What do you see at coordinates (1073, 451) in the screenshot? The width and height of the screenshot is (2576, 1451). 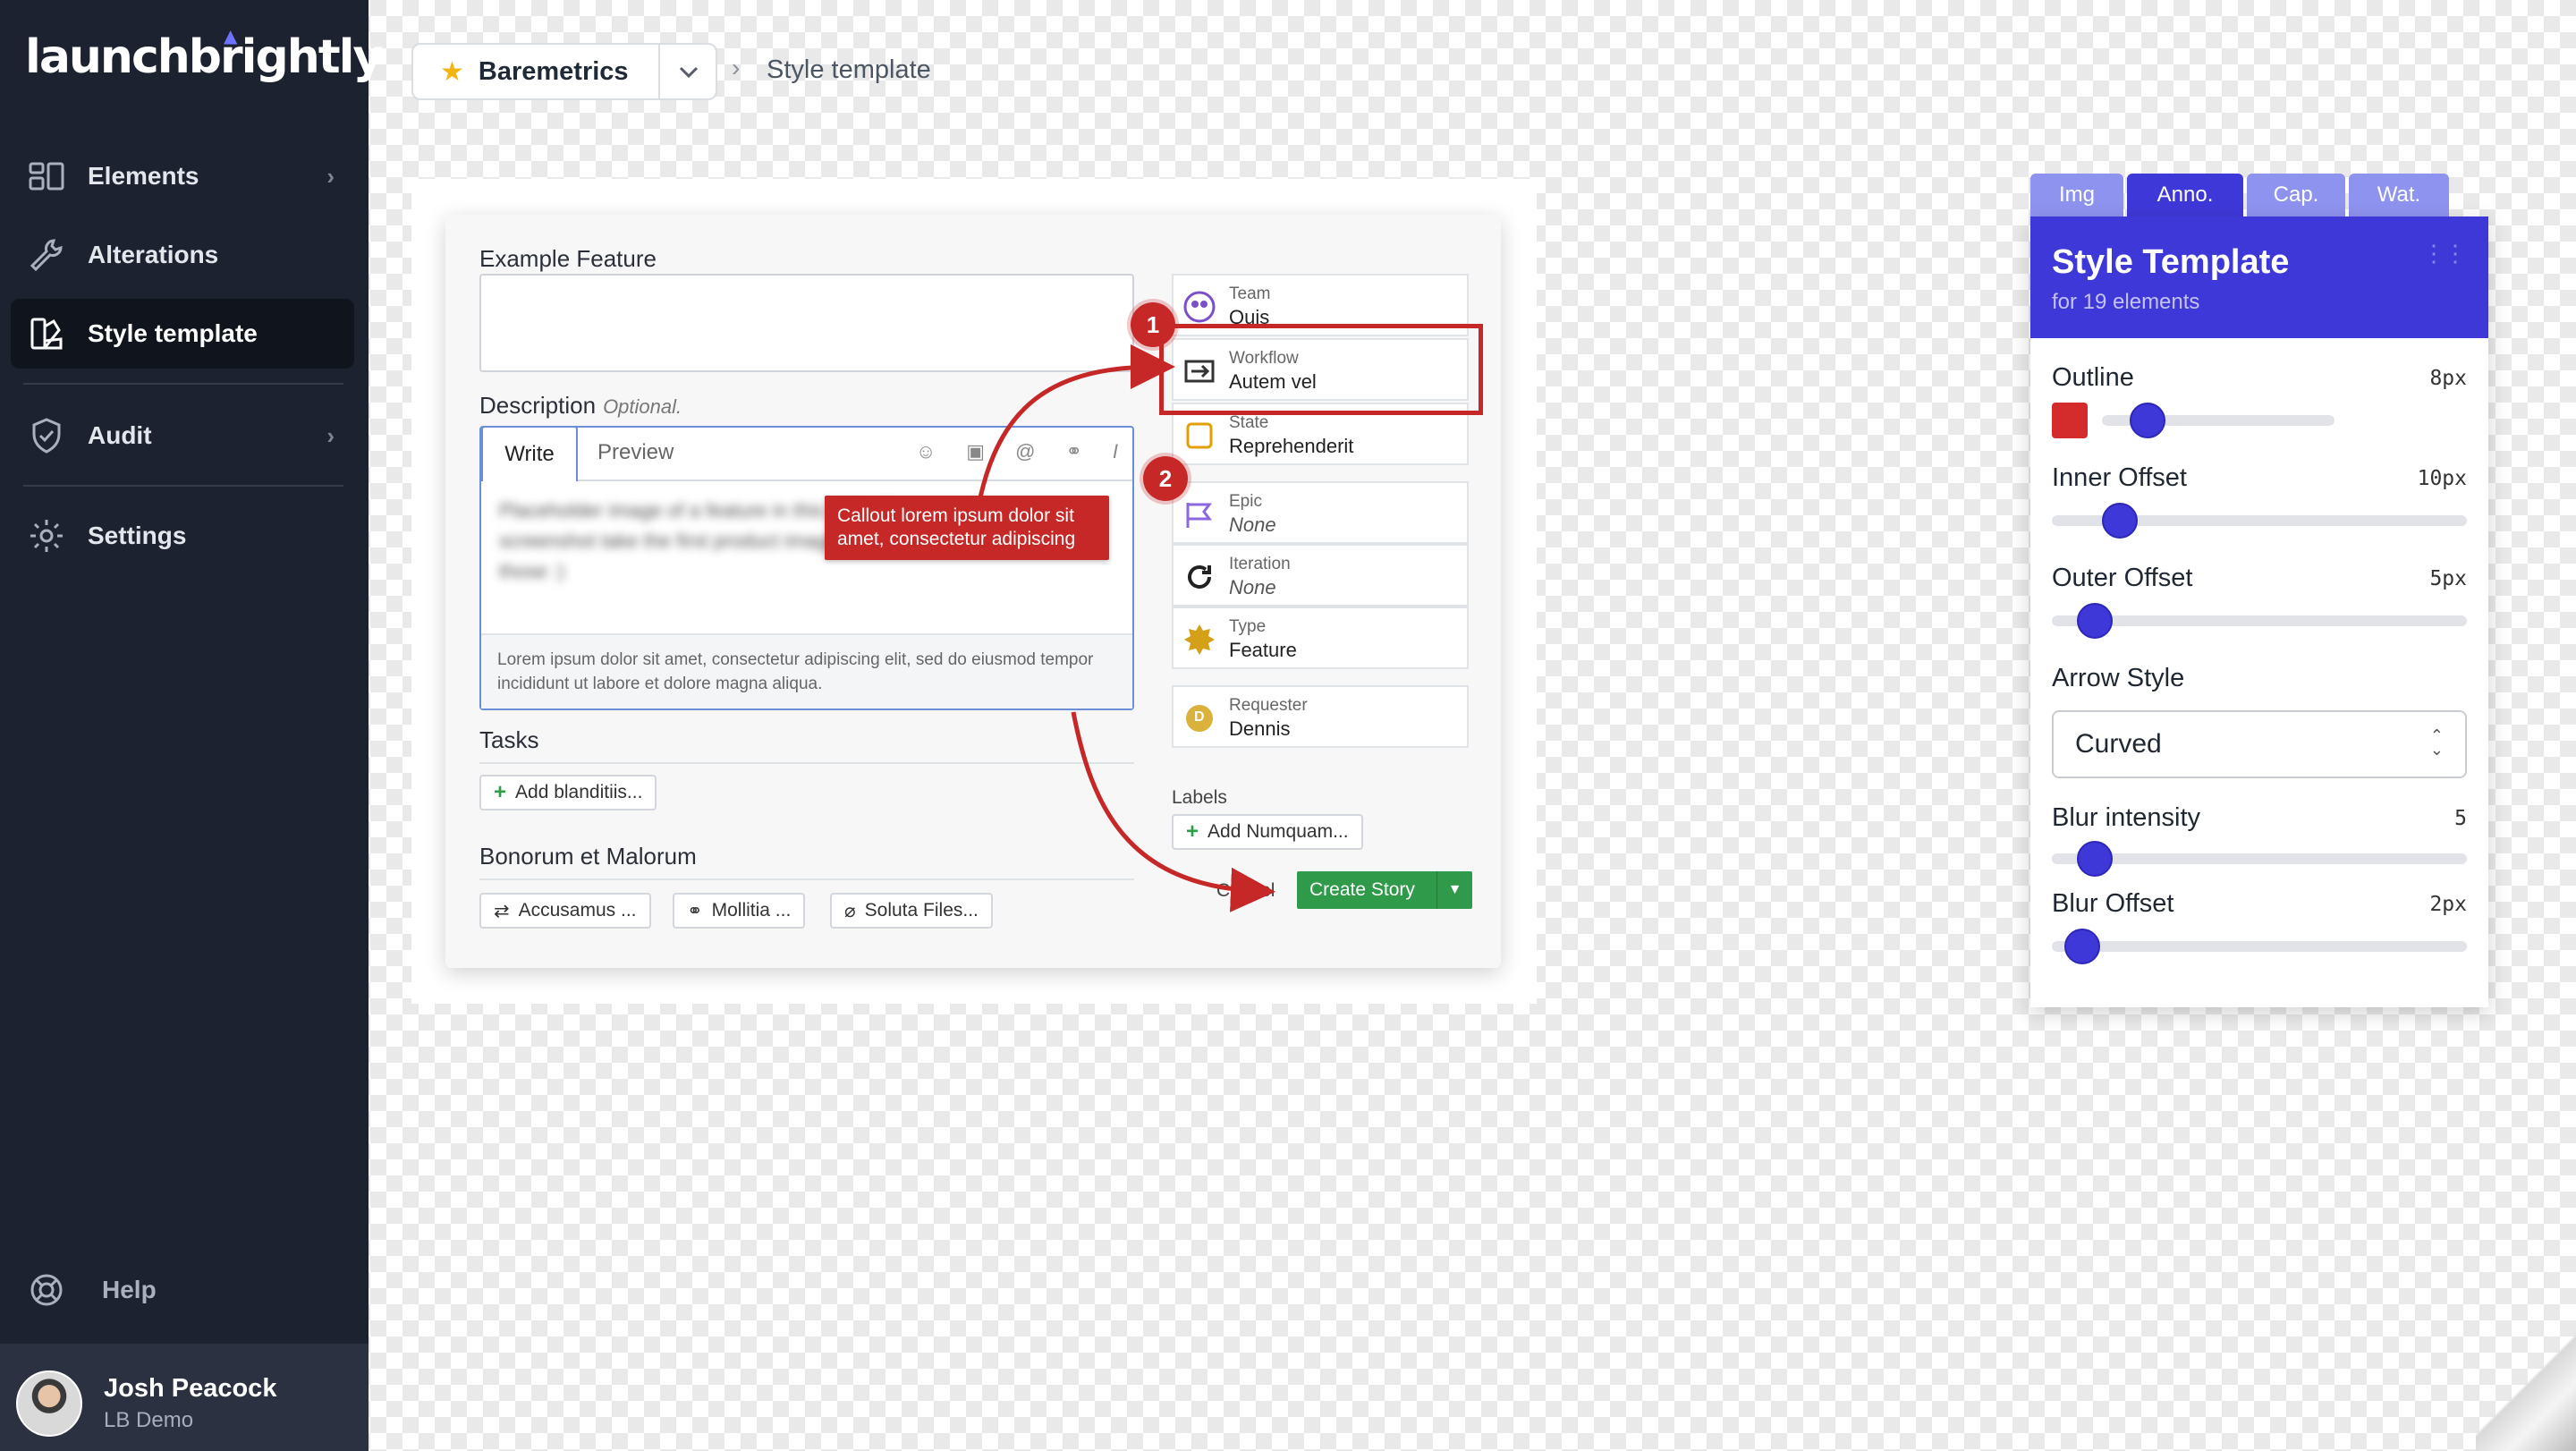 I see `link-icon: ⚭` at bounding box center [1073, 451].